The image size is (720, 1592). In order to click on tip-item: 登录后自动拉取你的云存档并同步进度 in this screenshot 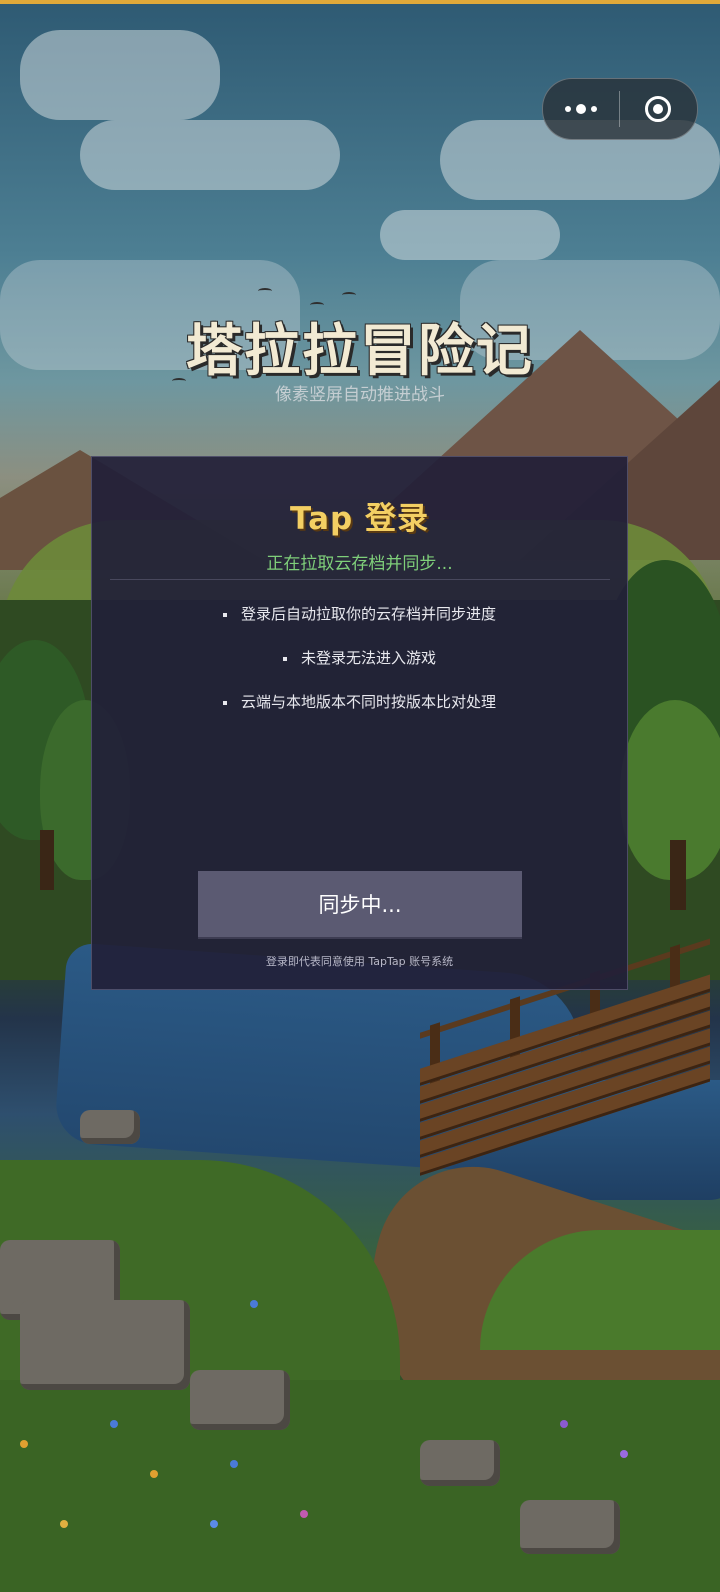, I will do `click(359, 625)`.